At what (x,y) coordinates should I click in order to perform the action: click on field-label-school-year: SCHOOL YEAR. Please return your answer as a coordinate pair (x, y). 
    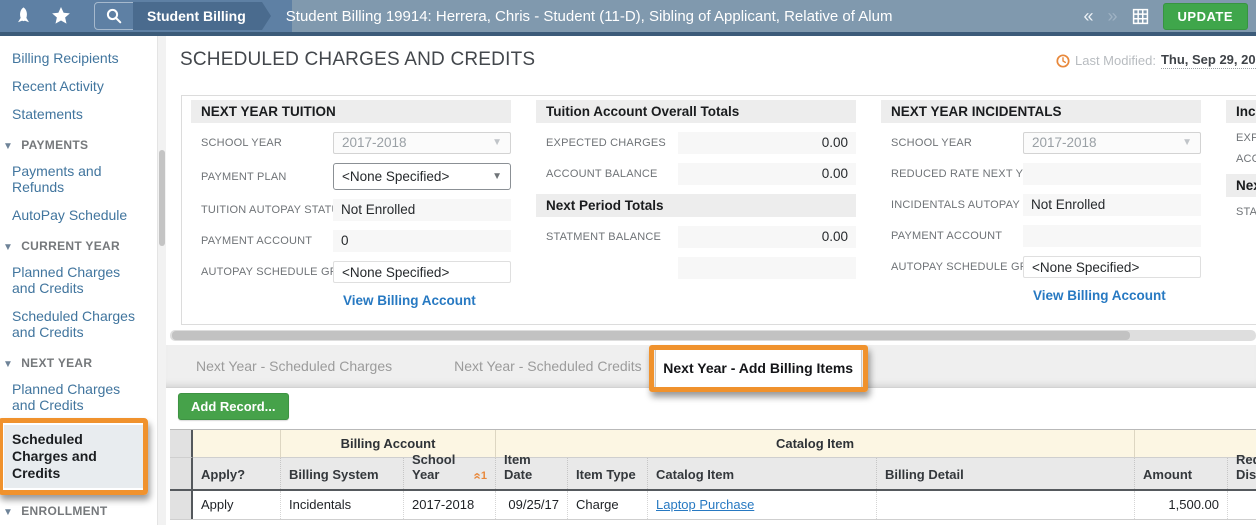
    Looking at the image, I should click on (932, 143).